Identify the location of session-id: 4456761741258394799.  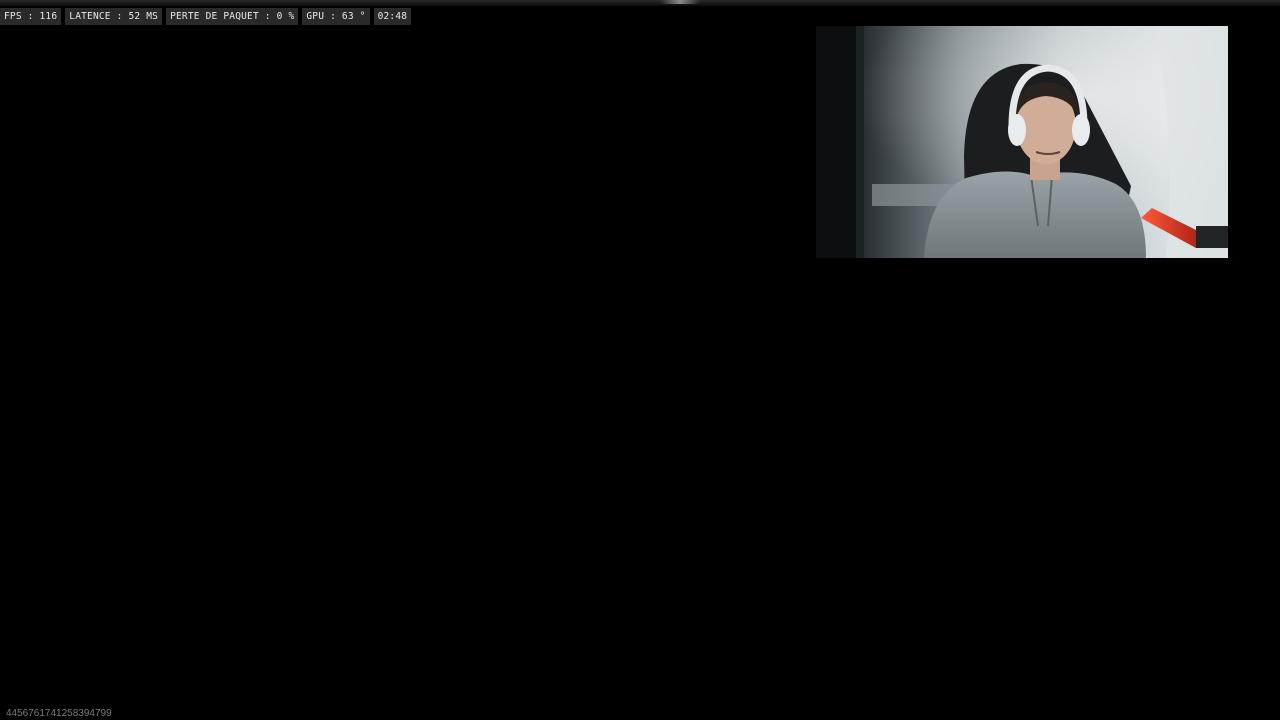
(59, 713).